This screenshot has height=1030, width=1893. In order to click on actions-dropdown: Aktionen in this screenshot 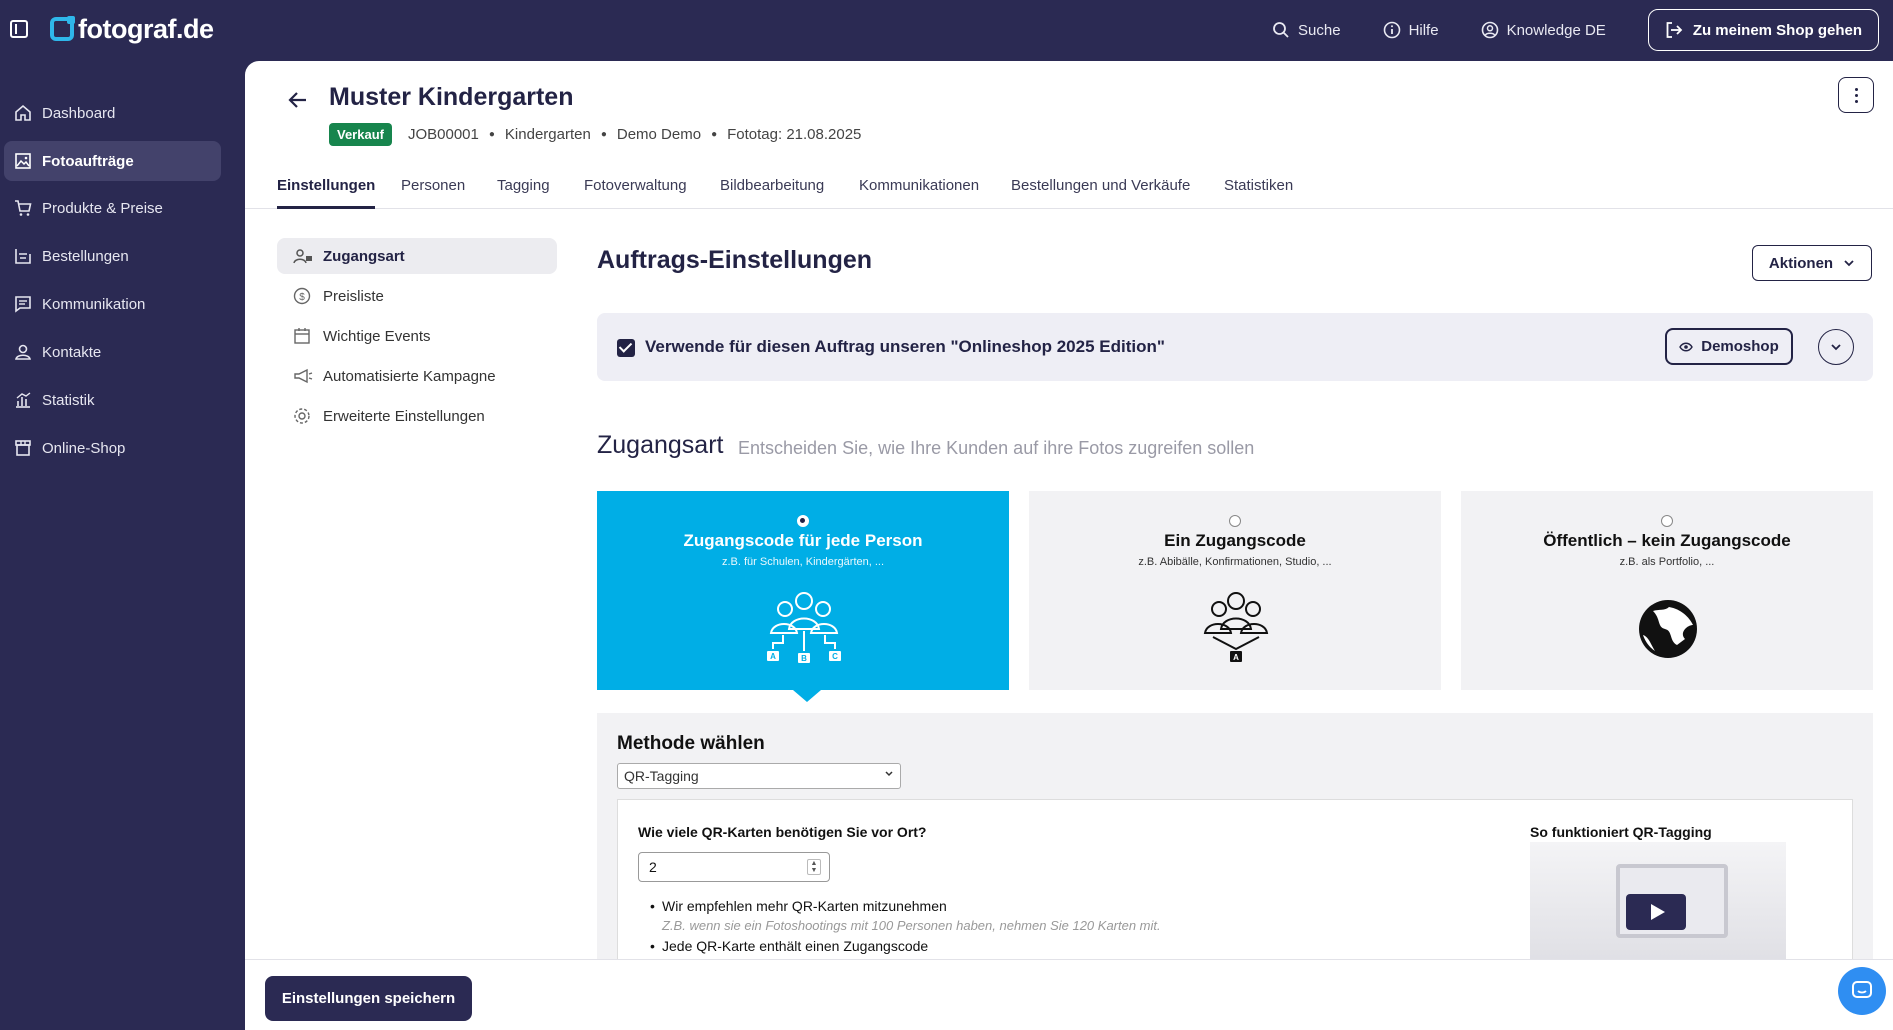, I will do `click(1812, 263)`.